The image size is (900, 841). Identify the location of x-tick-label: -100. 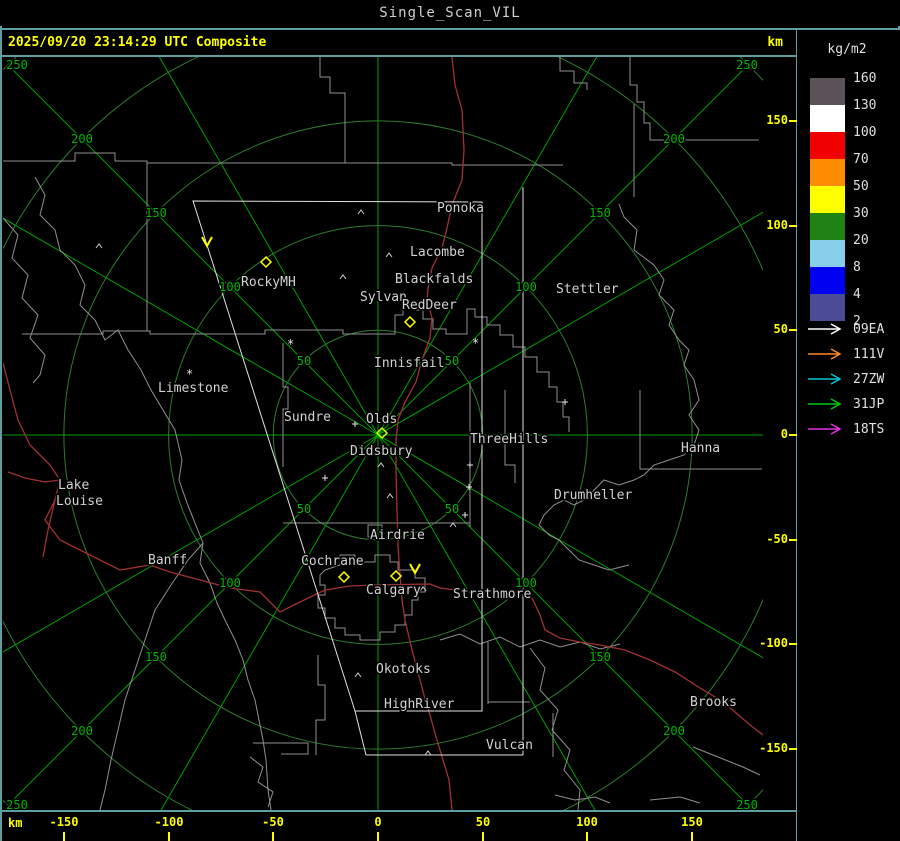
(169, 822).